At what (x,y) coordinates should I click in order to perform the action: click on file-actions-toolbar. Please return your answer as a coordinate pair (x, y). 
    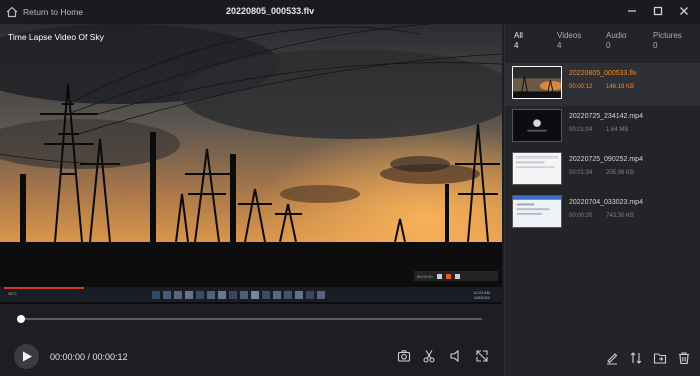
    Looking at the image, I should click on (648, 358).